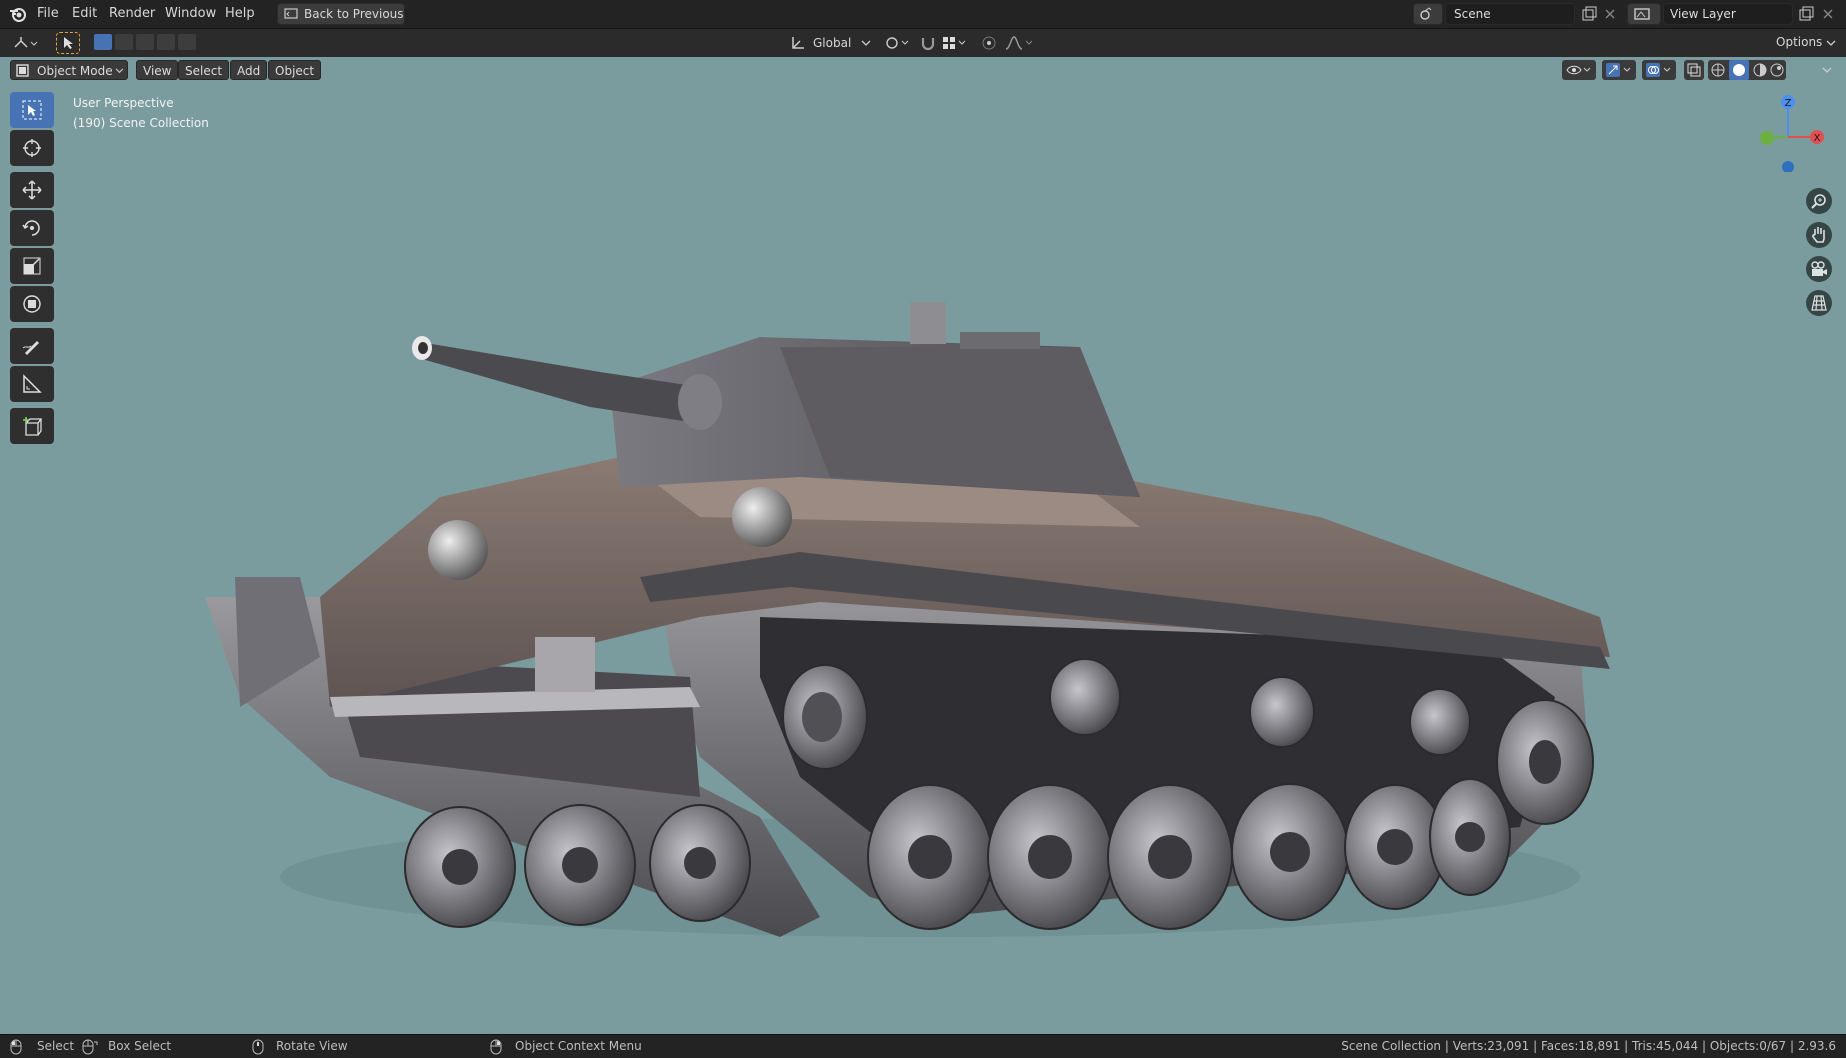 The width and height of the screenshot is (1846, 1058). What do you see at coordinates (897, 43) in the screenshot?
I see `pivot-point-icon` at bounding box center [897, 43].